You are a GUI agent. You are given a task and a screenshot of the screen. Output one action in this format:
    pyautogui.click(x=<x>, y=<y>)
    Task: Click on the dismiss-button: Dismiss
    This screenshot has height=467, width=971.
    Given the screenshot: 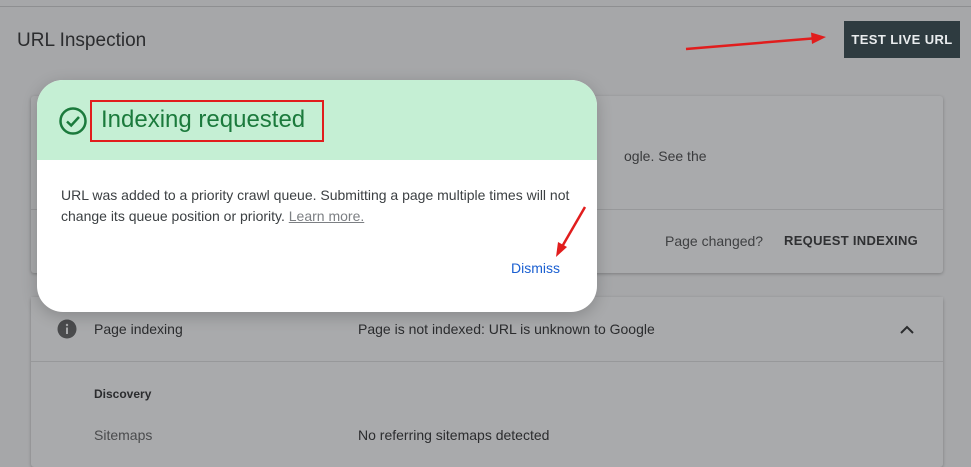 What is the action you would take?
    pyautogui.click(x=535, y=268)
    